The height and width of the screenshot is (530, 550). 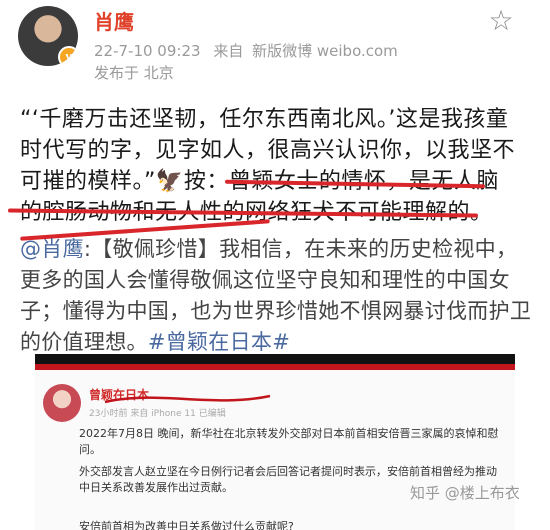 What do you see at coordinates (228, 51) in the screenshot?
I see `source-prefix: 来自` at bounding box center [228, 51].